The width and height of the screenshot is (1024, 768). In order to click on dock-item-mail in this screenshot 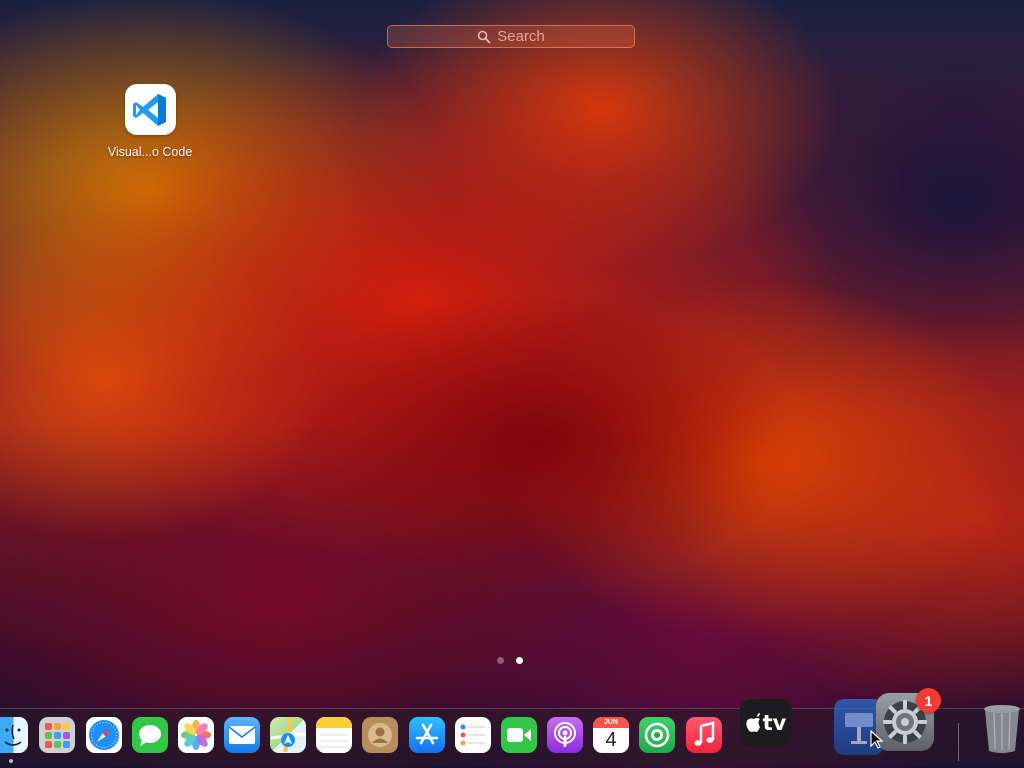, I will do `click(242, 735)`.